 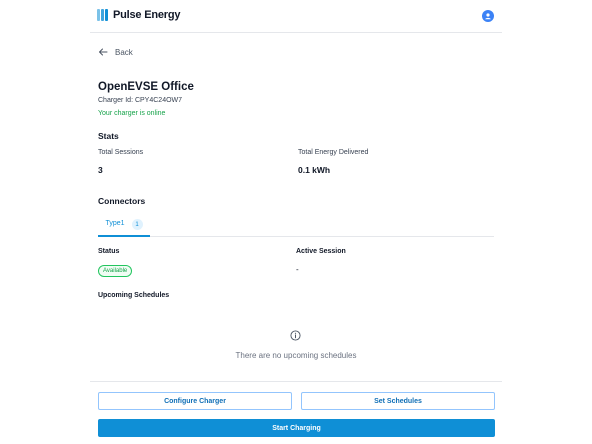 I want to click on footer-divider, so click(x=296, y=381).